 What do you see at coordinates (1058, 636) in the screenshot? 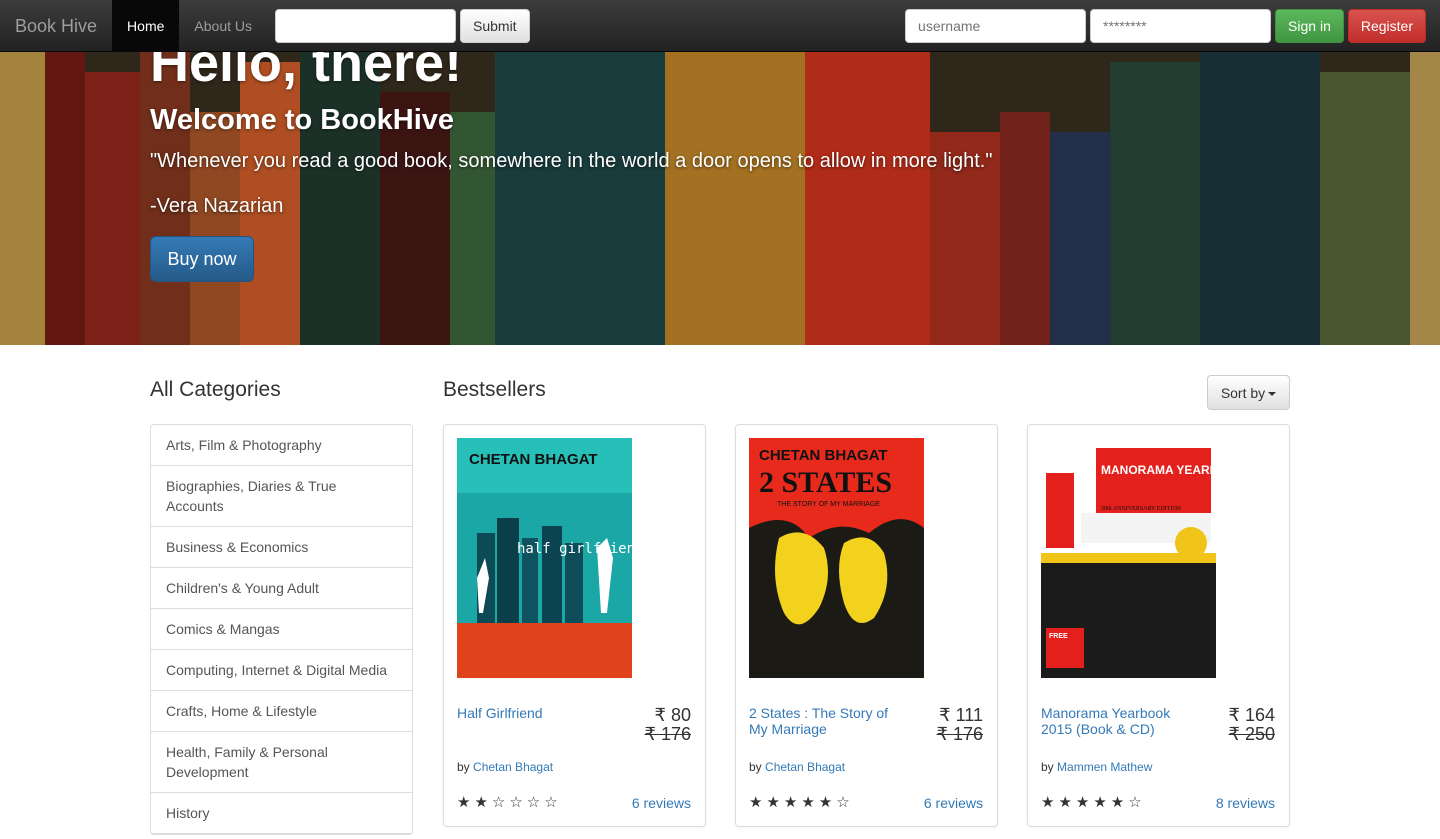
I see `cover-badge-text: FREE` at bounding box center [1058, 636].